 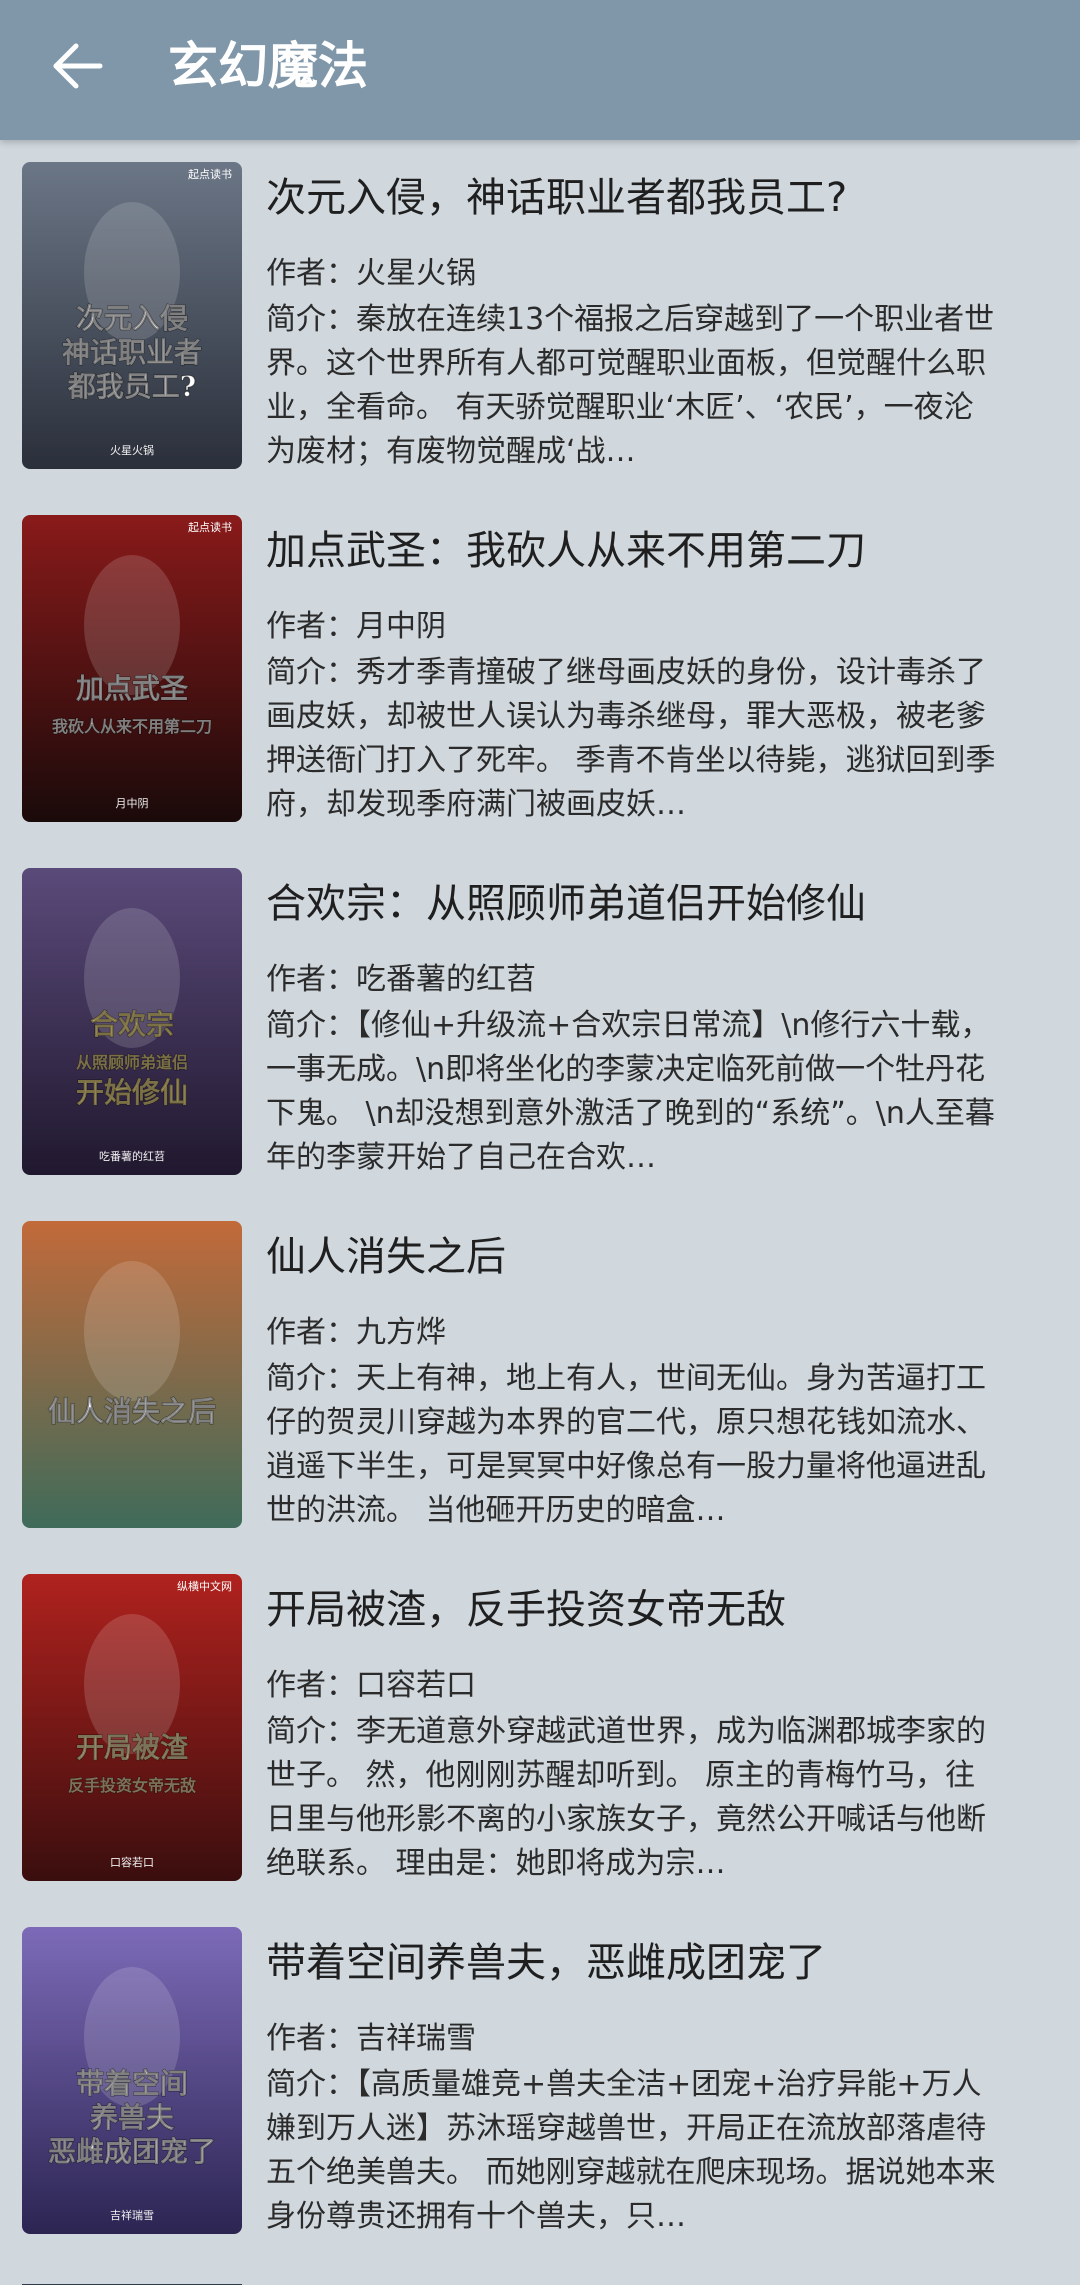 What do you see at coordinates (132, 1156) in the screenshot?
I see `cover-author-mark: 吃番薯的红苕` at bounding box center [132, 1156].